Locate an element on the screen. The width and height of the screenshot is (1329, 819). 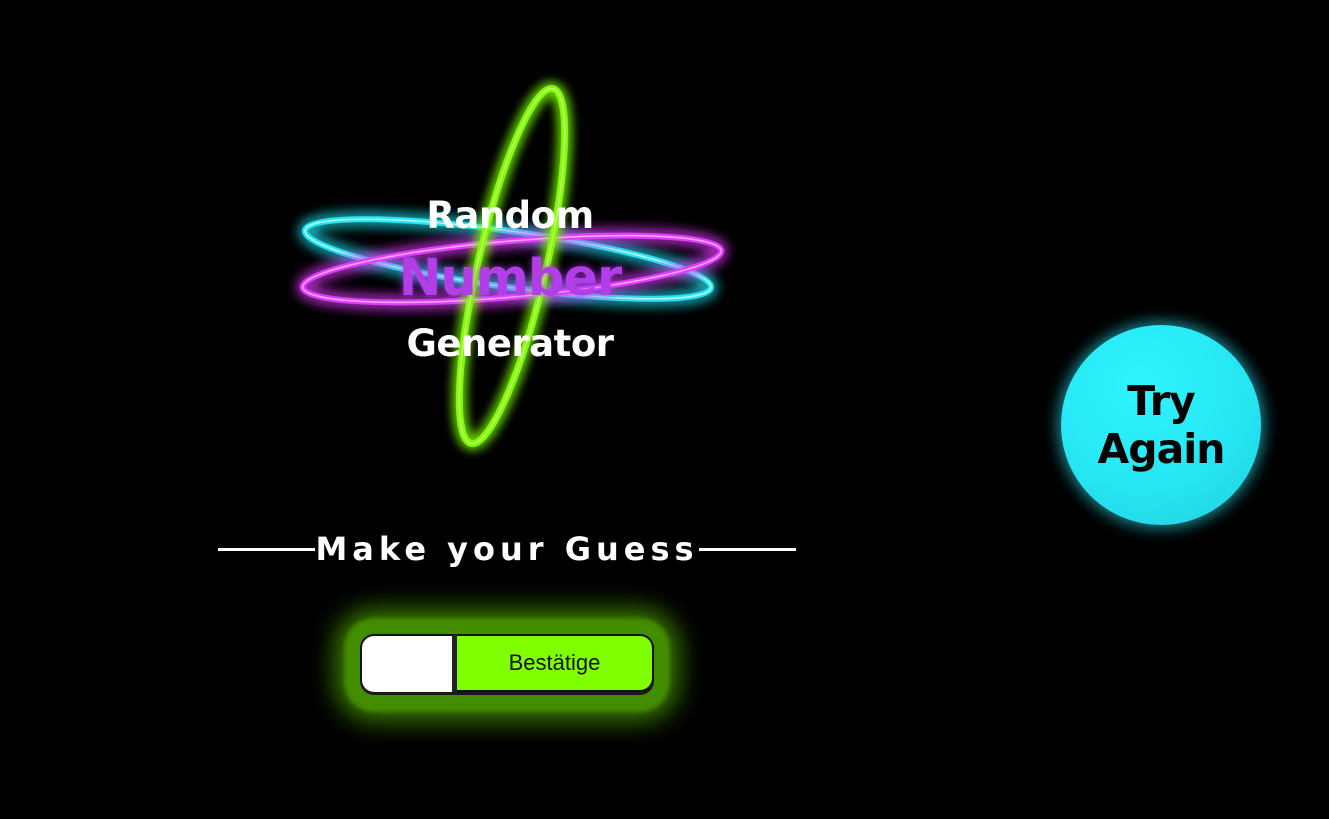
guess-heading: Make your Guess is located at coordinates (507, 549).